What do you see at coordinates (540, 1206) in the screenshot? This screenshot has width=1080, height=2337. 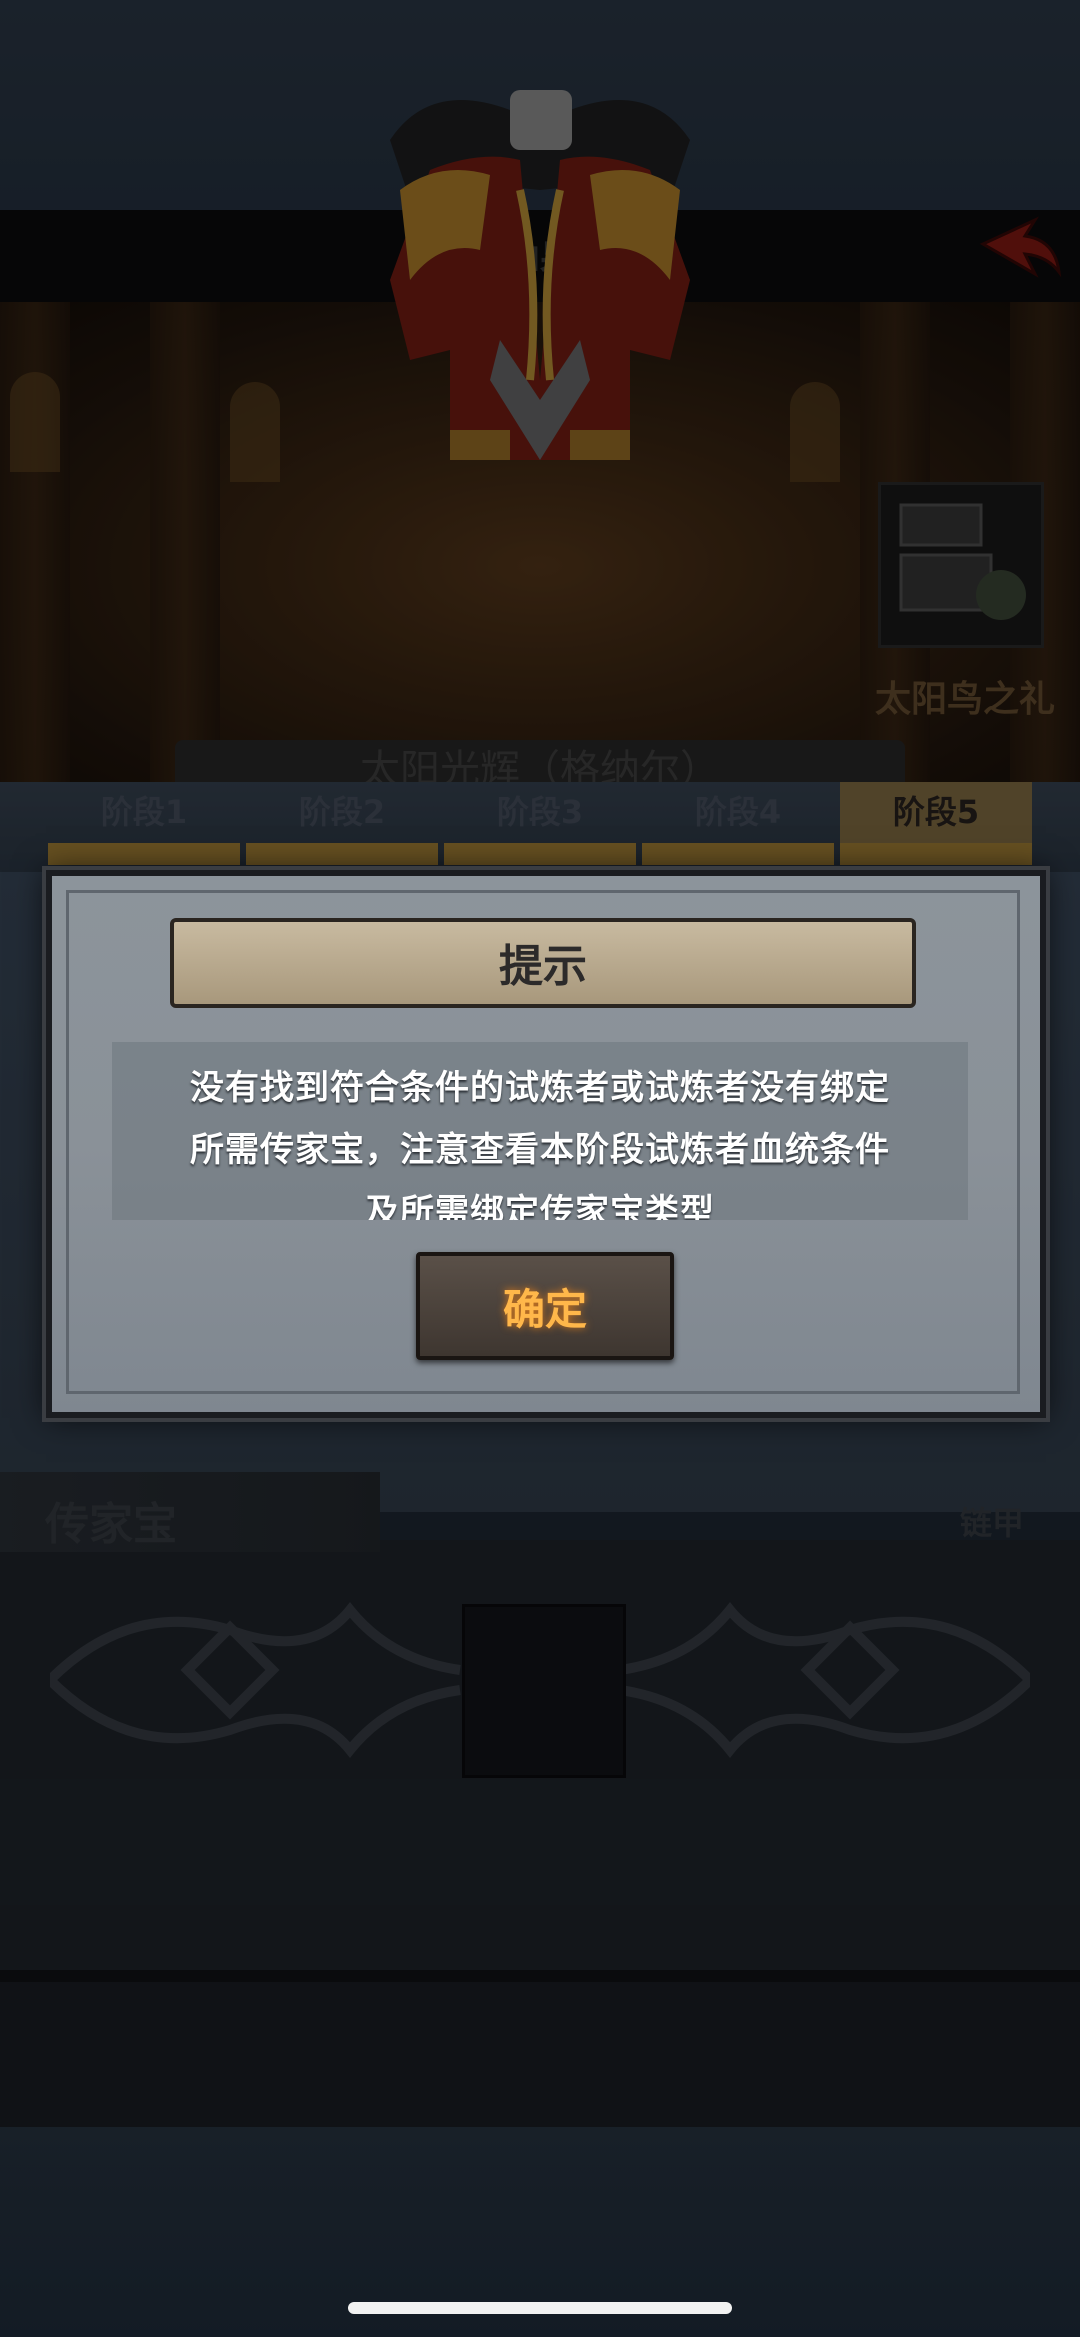 I see `message-line-3: 及所需绑定传家宝类型` at bounding box center [540, 1206].